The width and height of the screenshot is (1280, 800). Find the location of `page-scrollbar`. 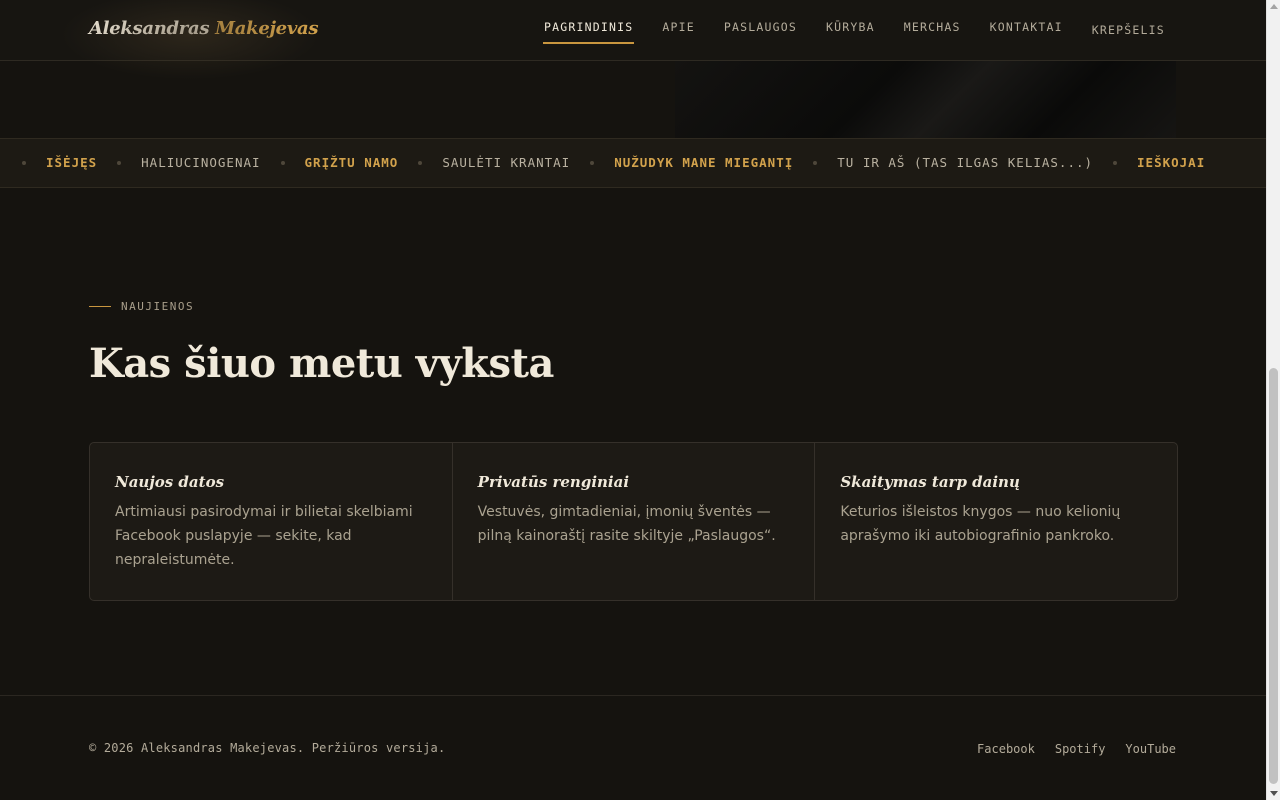

page-scrollbar is located at coordinates (1273, 400).